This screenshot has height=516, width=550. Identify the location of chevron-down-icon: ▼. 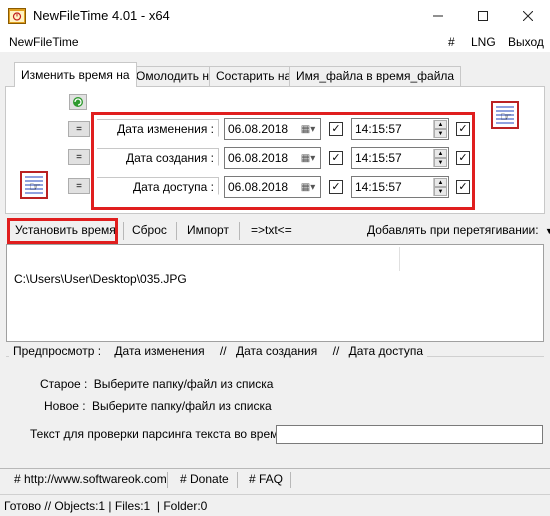
(547, 231).